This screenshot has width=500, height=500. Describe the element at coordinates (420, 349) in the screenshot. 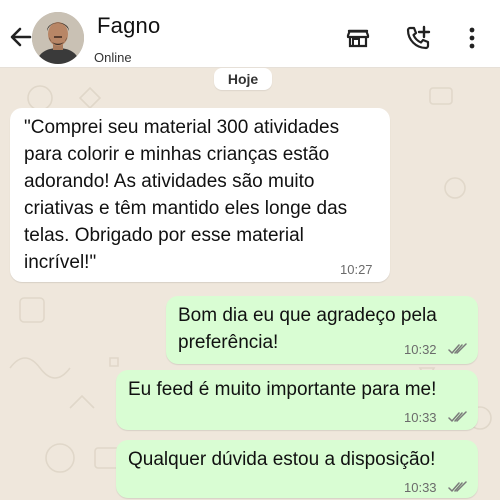

I see `message-timestamp: 10:32` at that location.